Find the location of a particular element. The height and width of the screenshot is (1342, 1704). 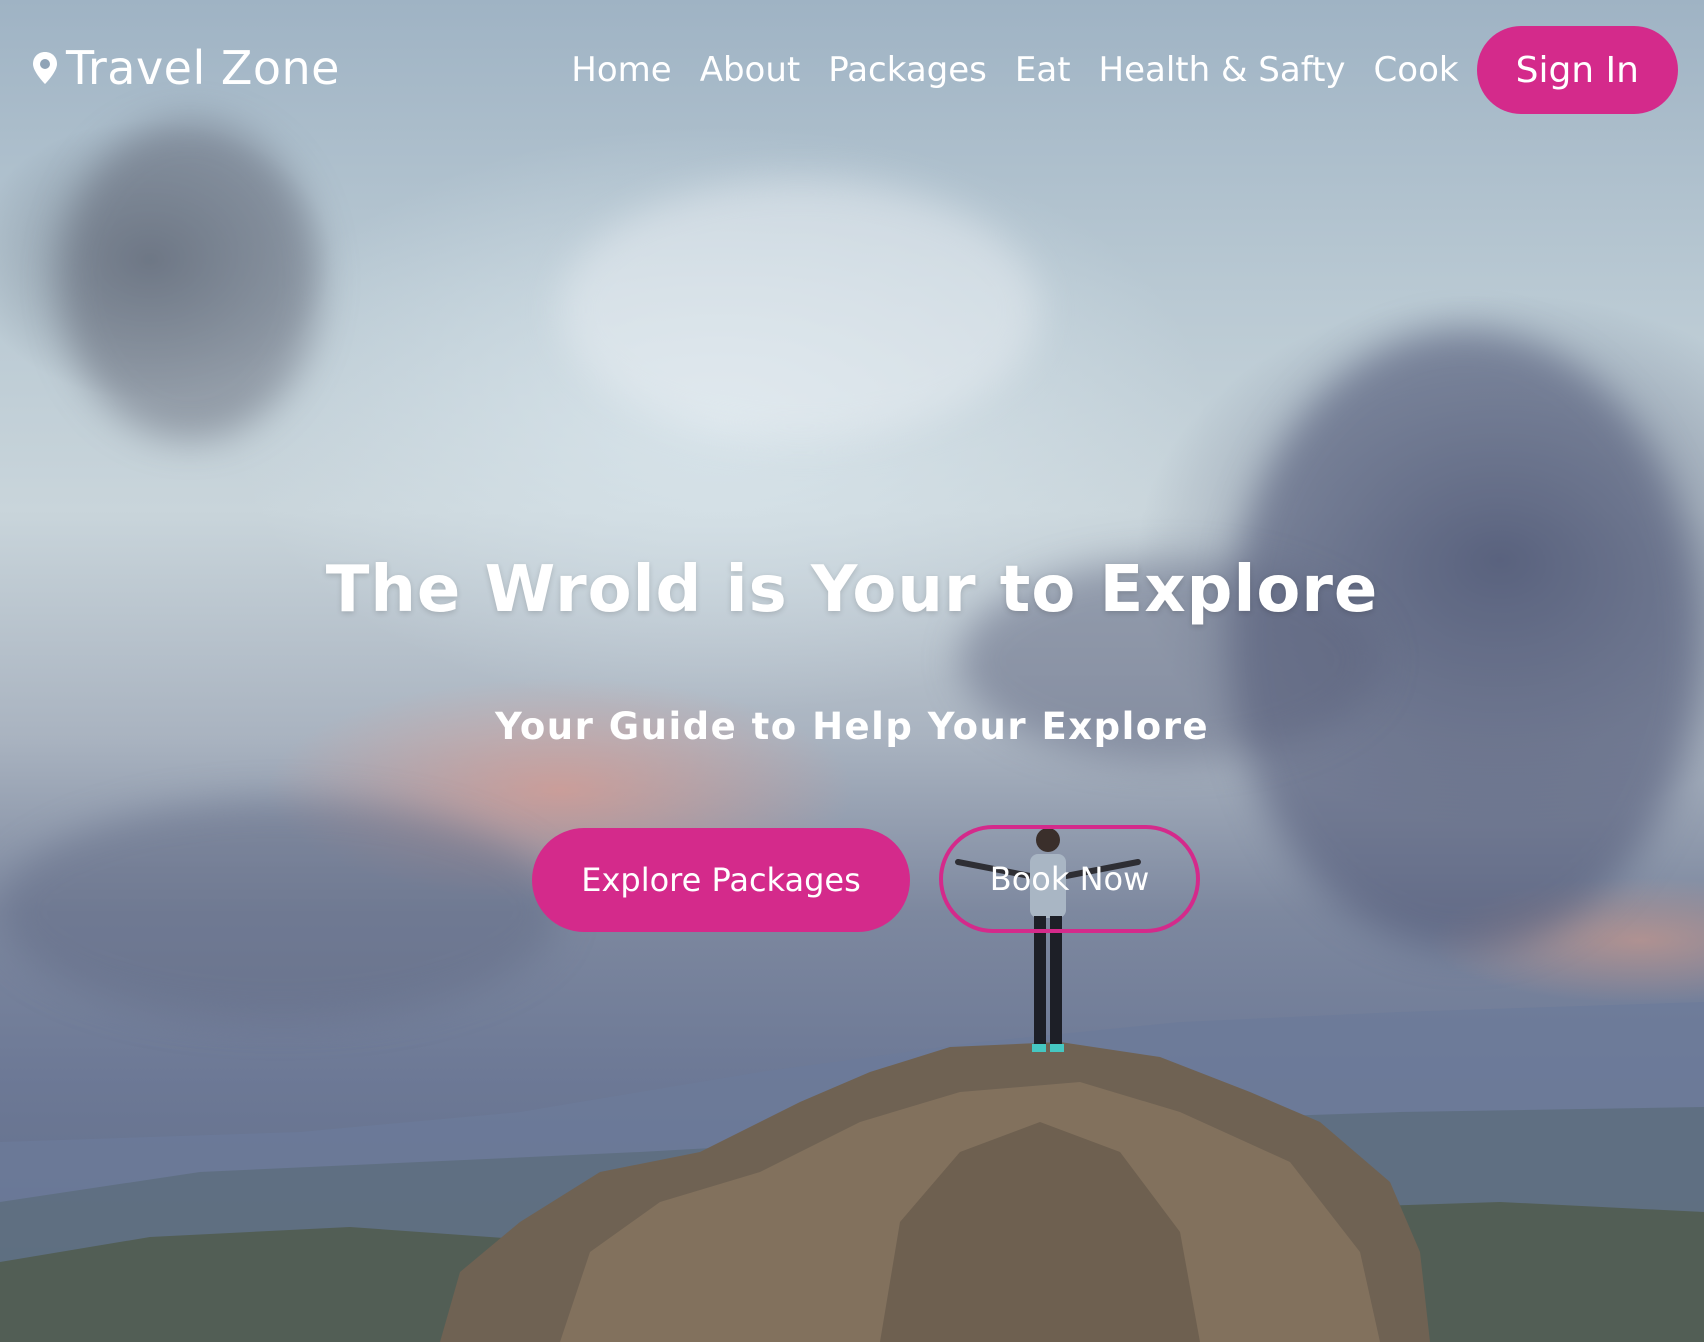

nav-item-about: About is located at coordinates (750, 70).